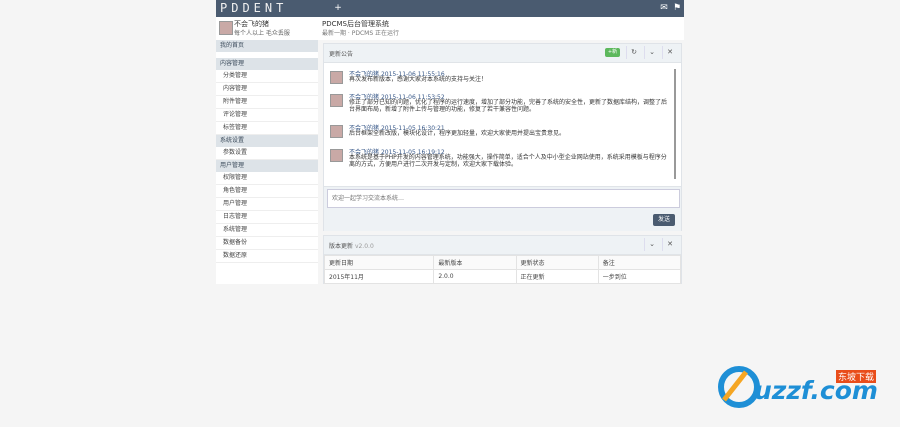  Describe the element at coordinates (557, 262) in the screenshot. I see `column-header: 更新状态` at that location.